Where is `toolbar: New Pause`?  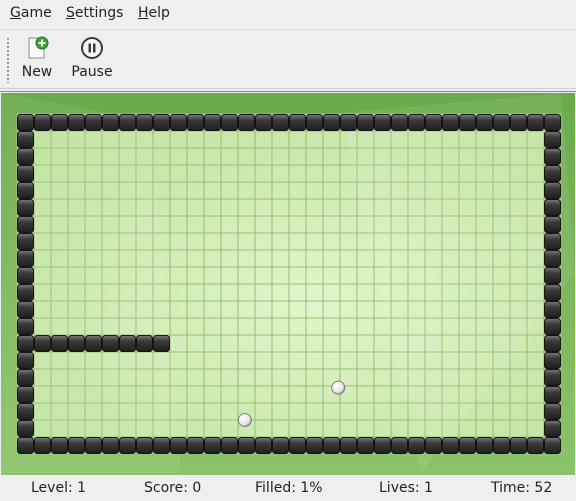
toolbar: New Pause is located at coordinates (288, 60).